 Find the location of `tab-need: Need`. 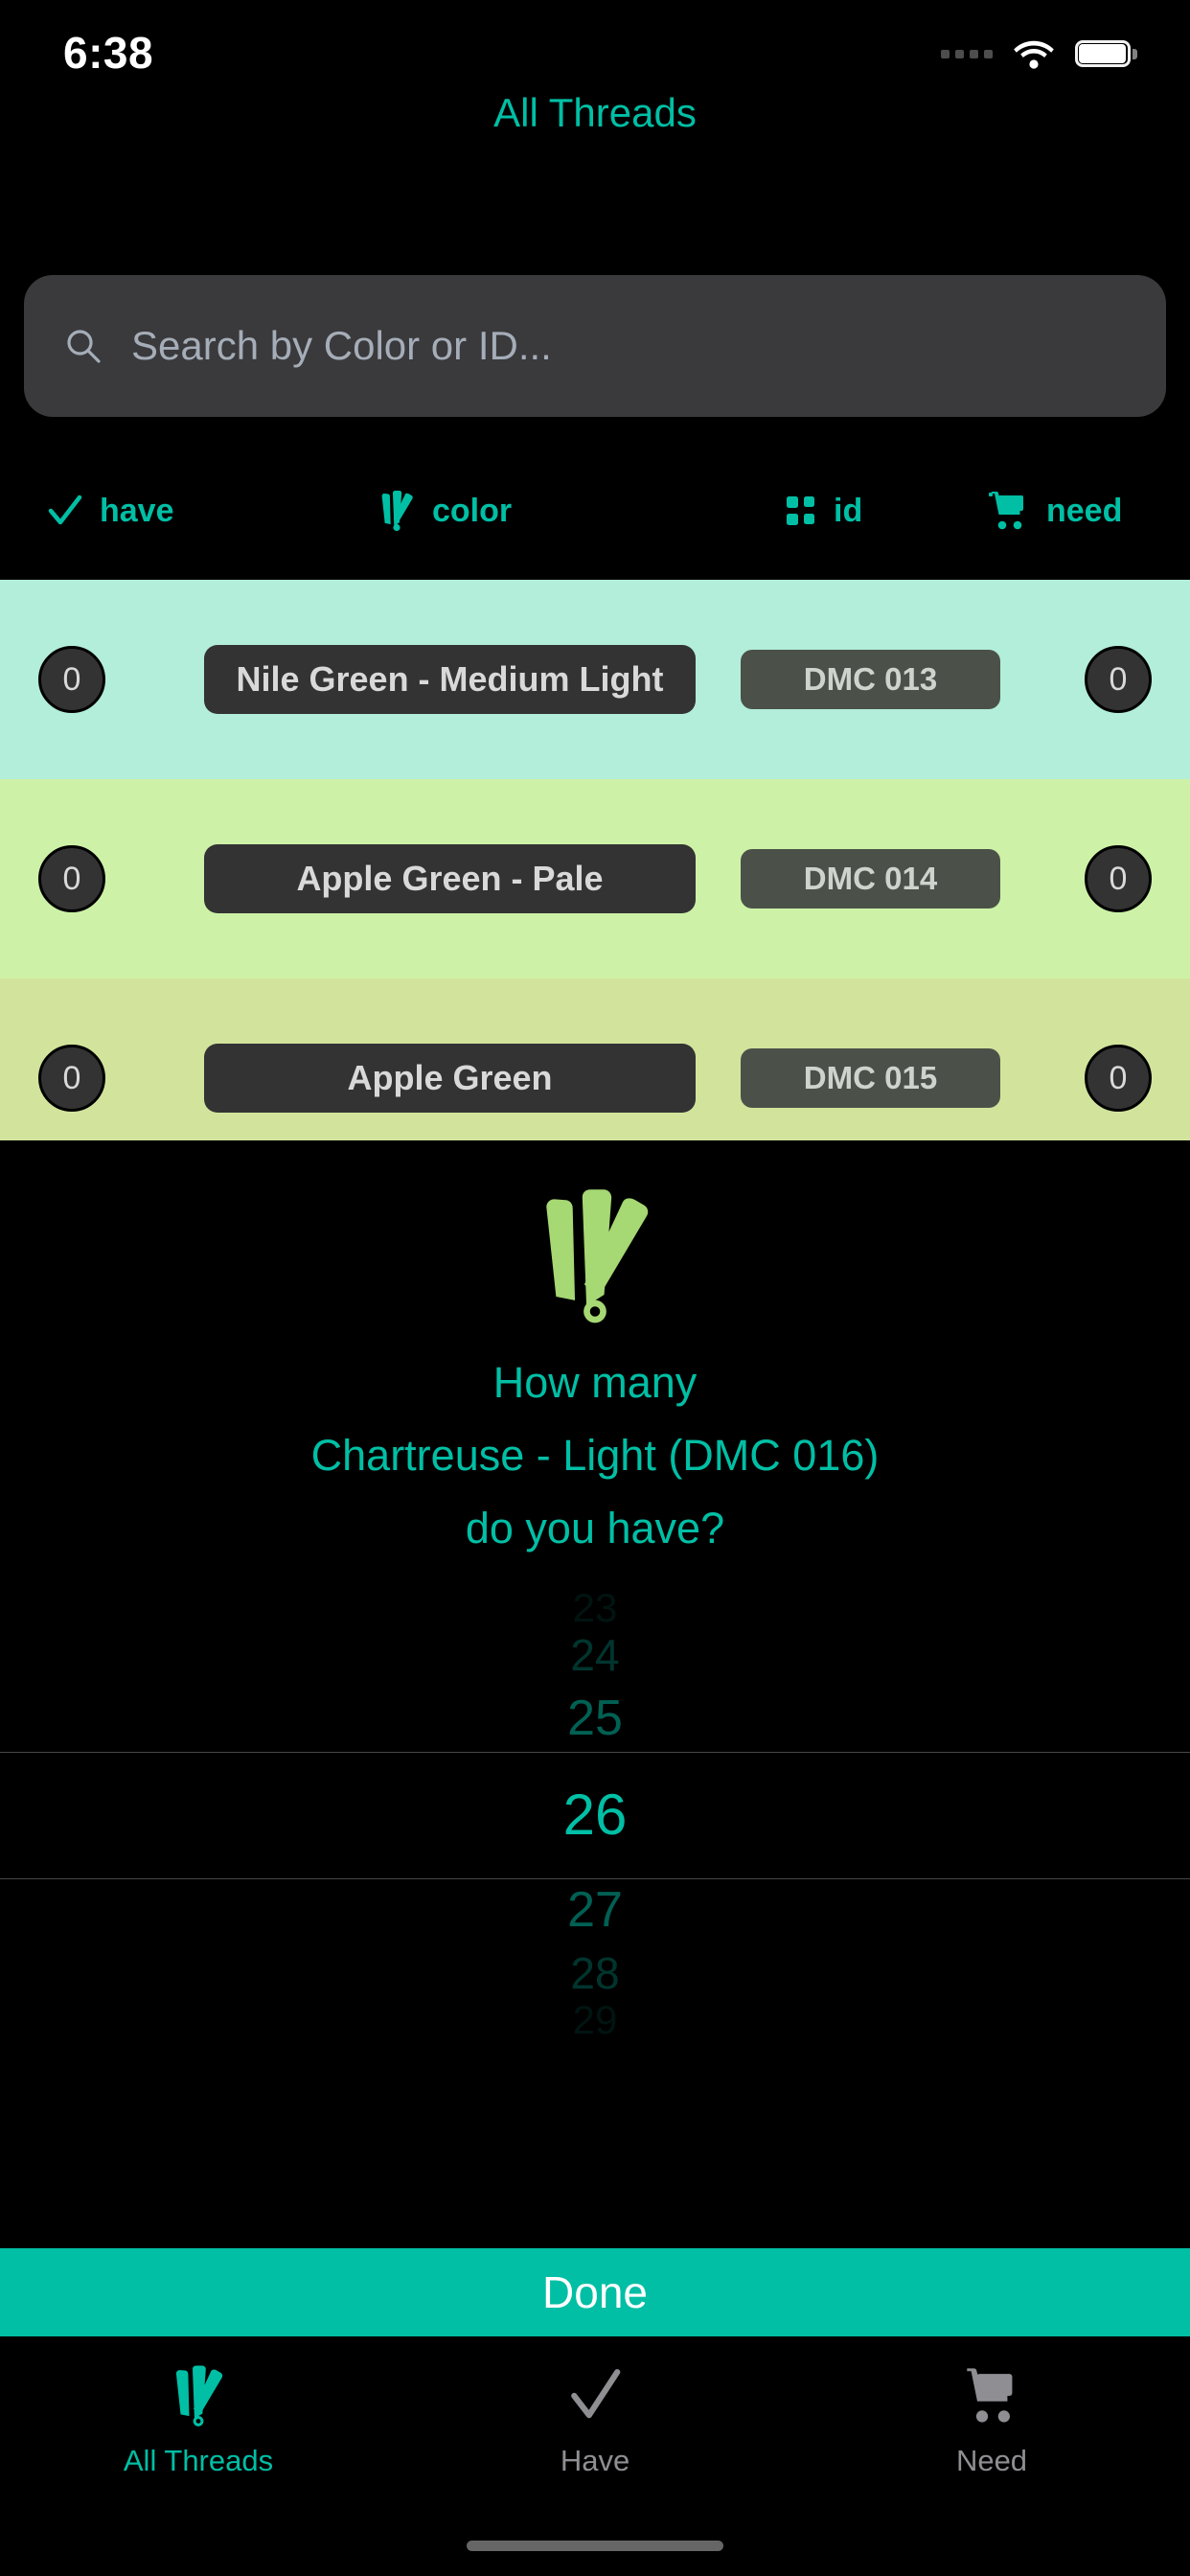

tab-need: Need is located at coordinates (991, 2407).